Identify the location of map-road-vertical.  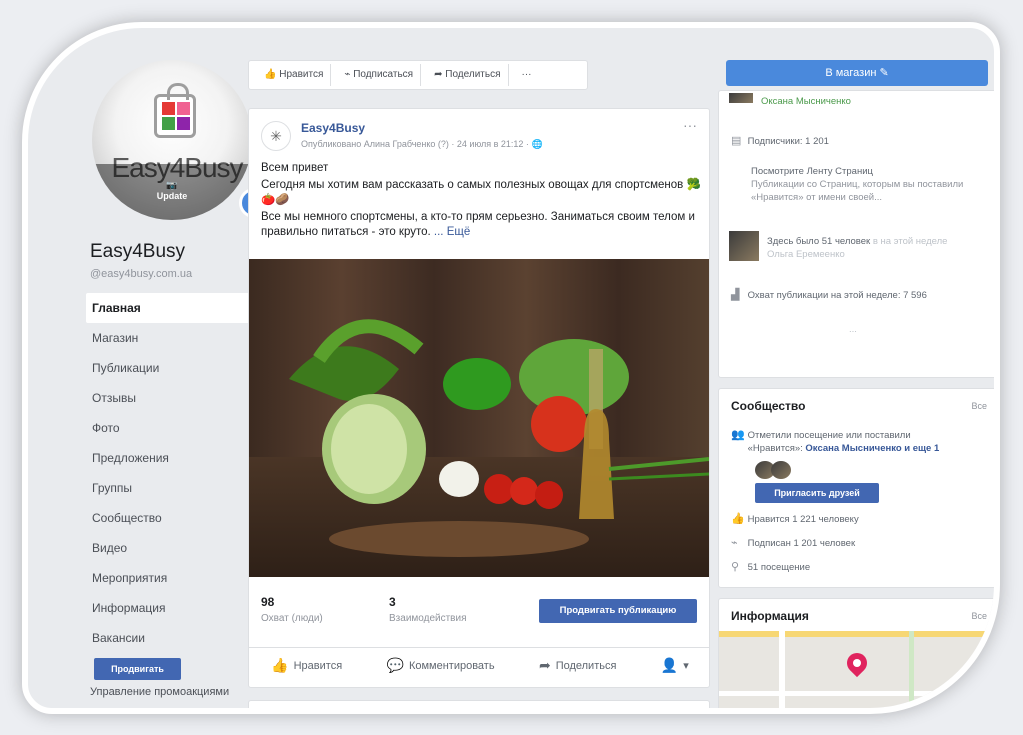
(782, 669).